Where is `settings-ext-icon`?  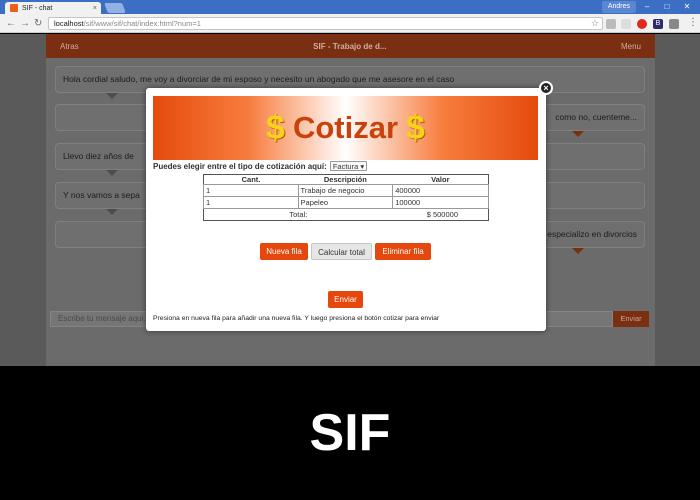 settings-ext-icon is located at coordinates (626, 24).